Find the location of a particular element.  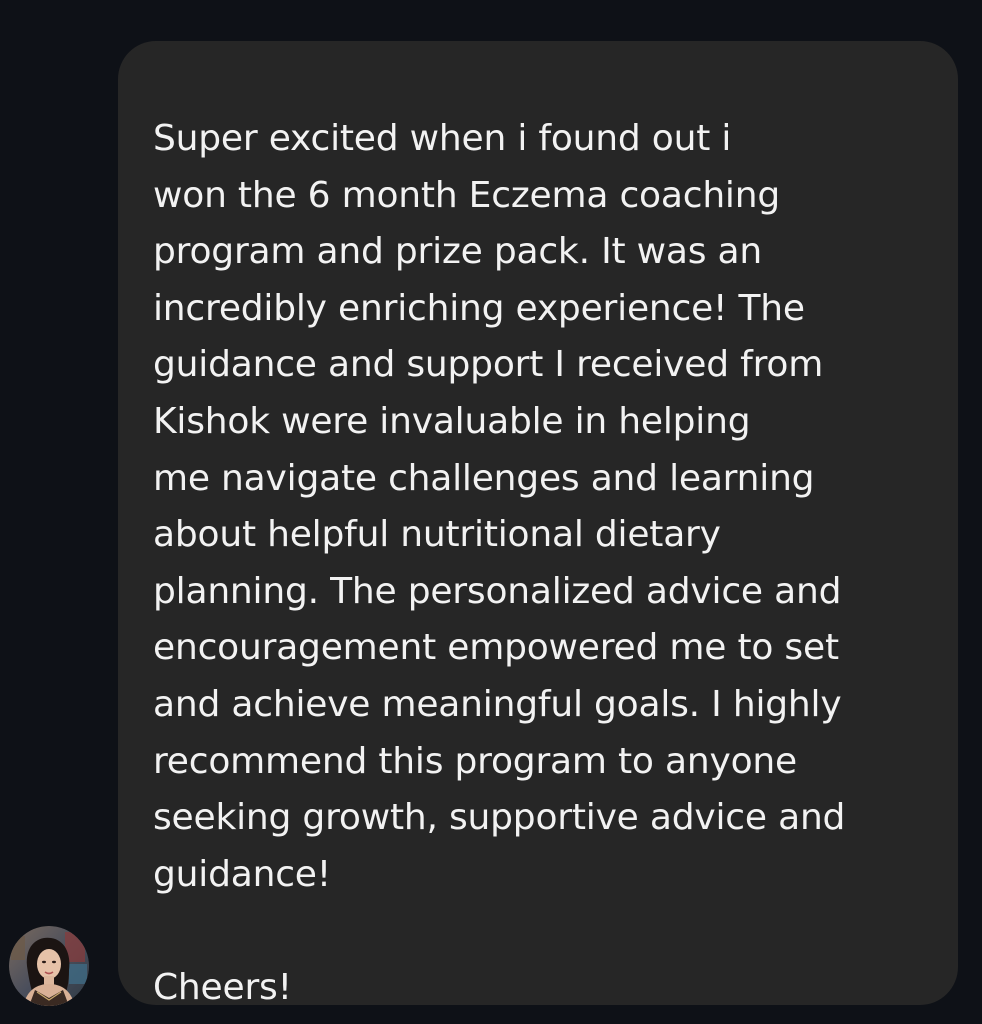

sender-avatar is located at coordinates (49, 966).